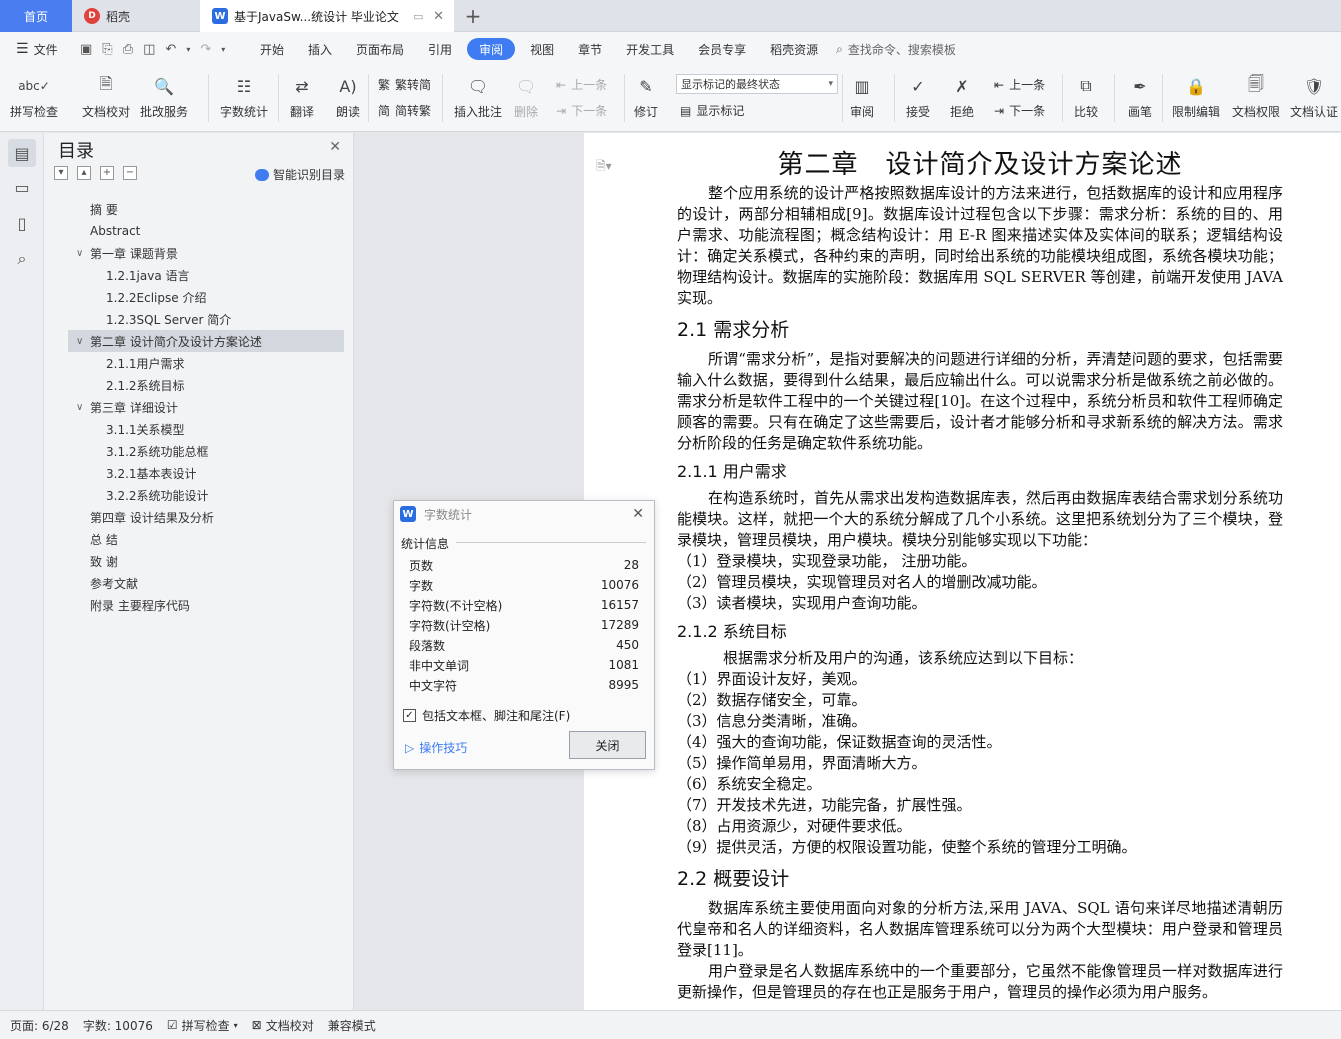 The height and width of the screenshot is (1039, 1341). Describe the element at coordinates (199, 275) in the screenshot. I see `toc-item: 1.2.1java 语言` at that location.